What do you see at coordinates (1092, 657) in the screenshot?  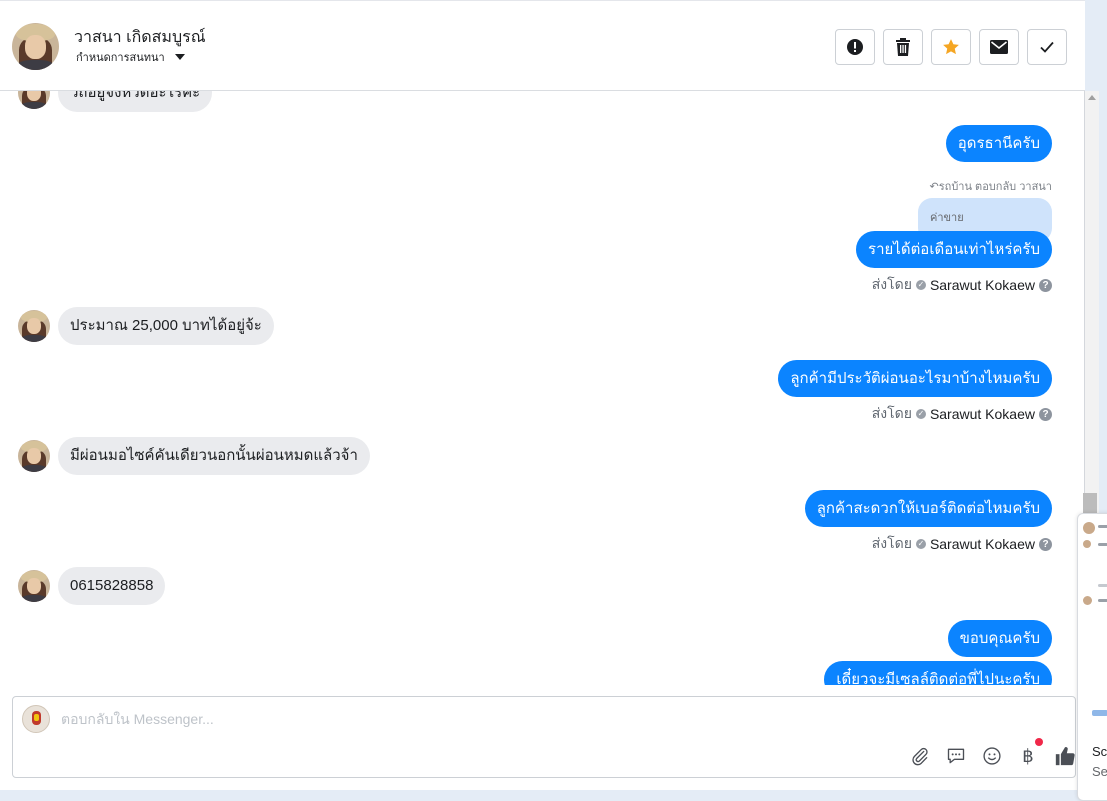 I see `side-preview-panel: Sc Se` at bounding box center [1092, 657].